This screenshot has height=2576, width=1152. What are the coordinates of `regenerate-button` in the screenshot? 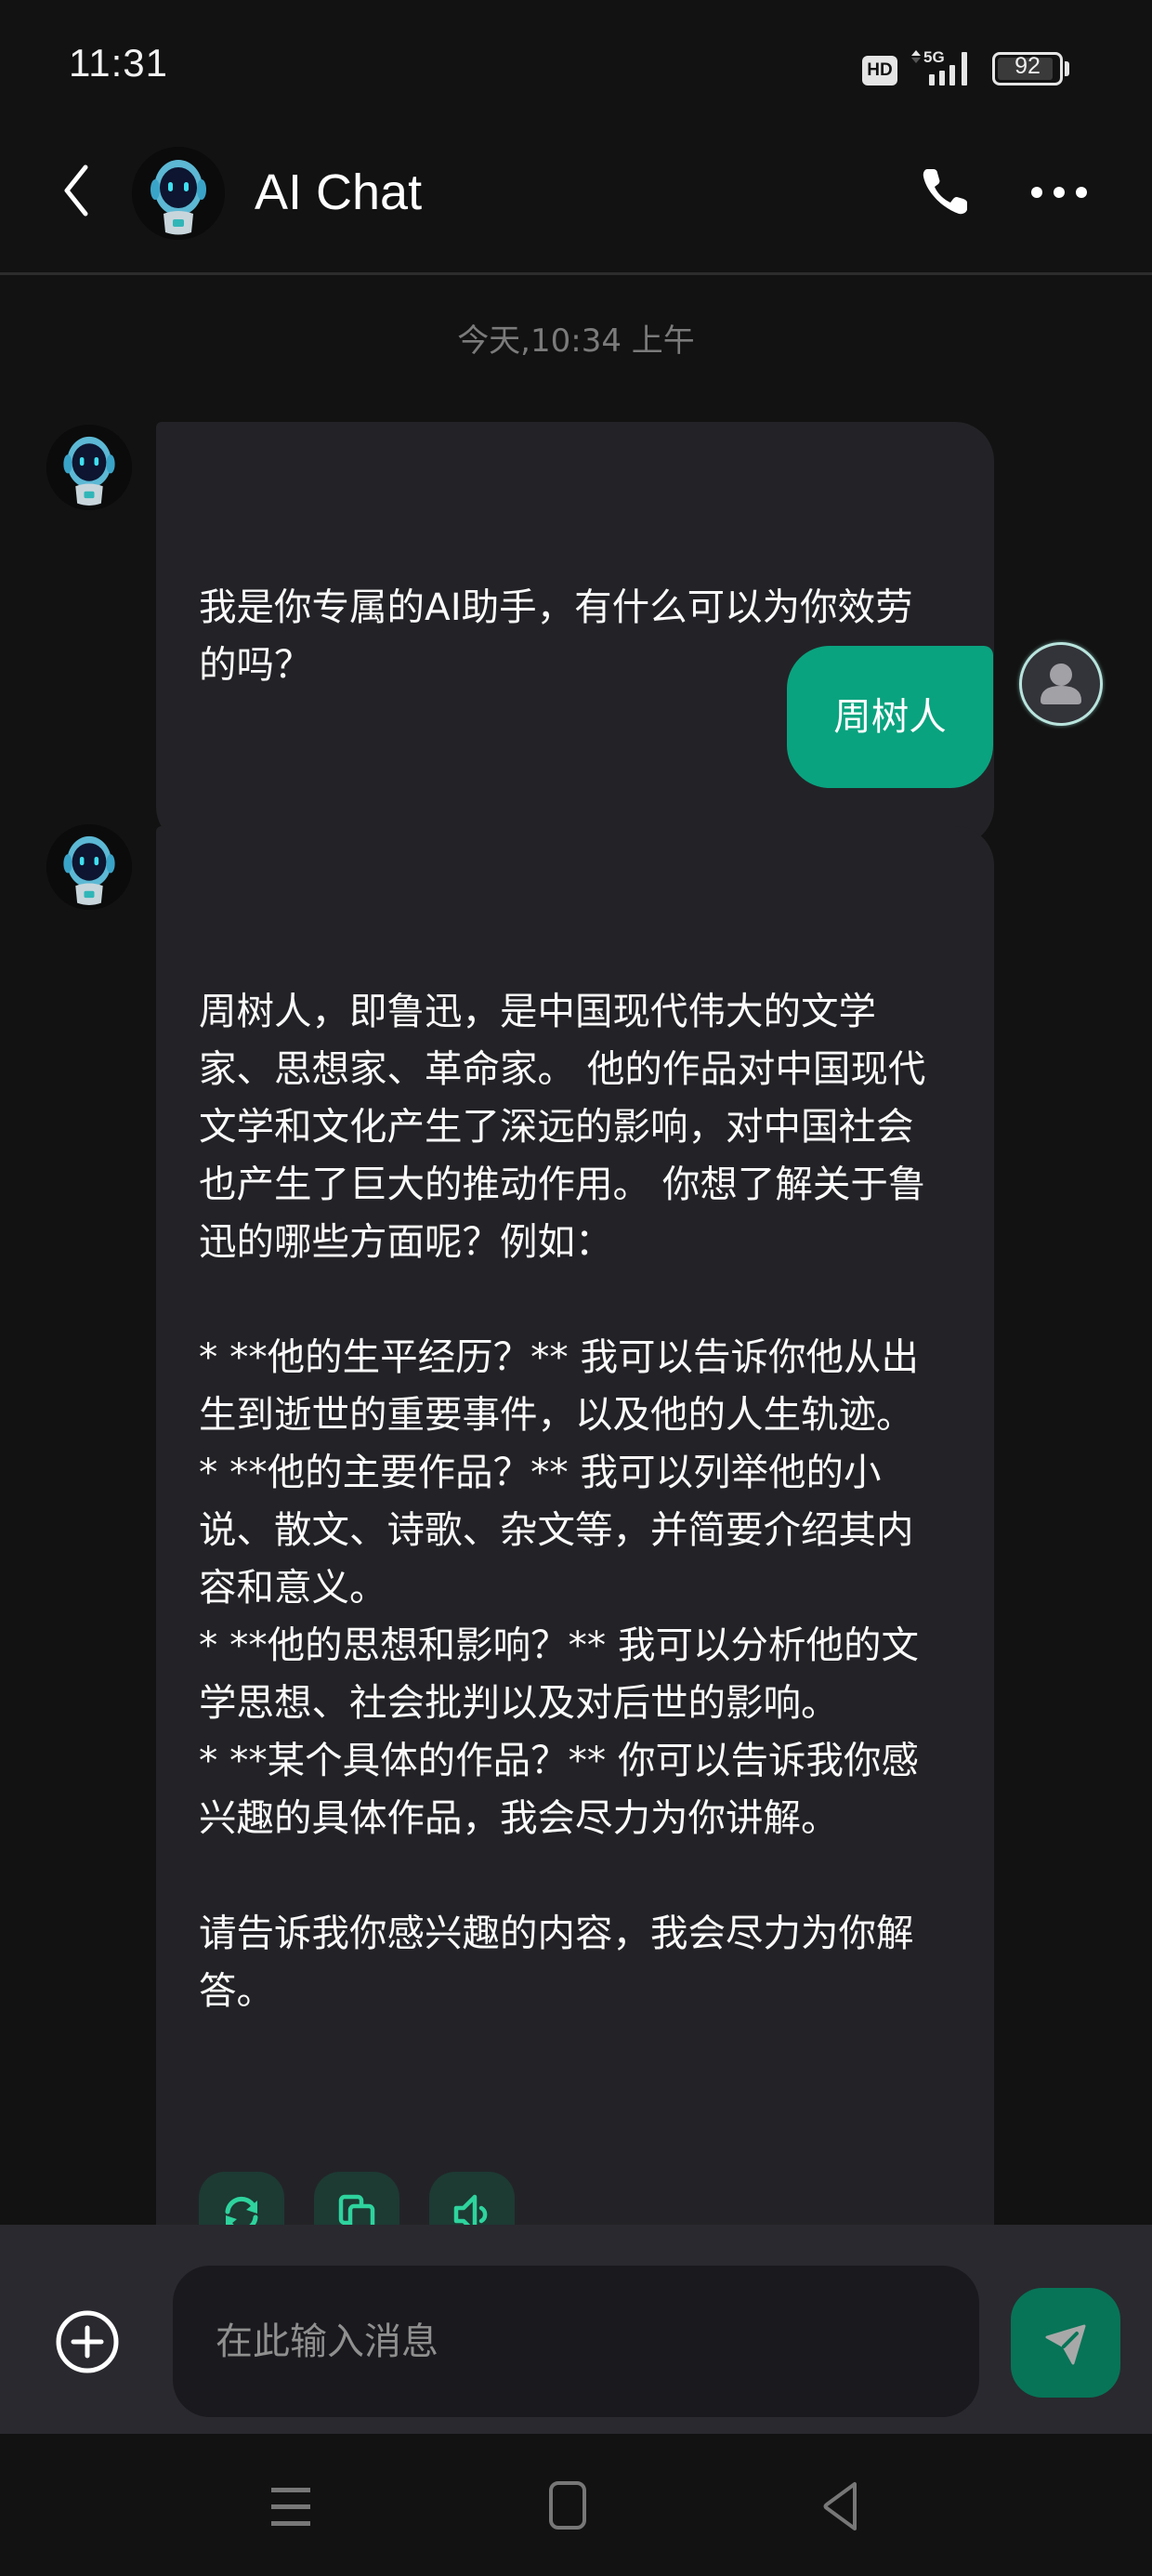 It's located at (241, 2198).